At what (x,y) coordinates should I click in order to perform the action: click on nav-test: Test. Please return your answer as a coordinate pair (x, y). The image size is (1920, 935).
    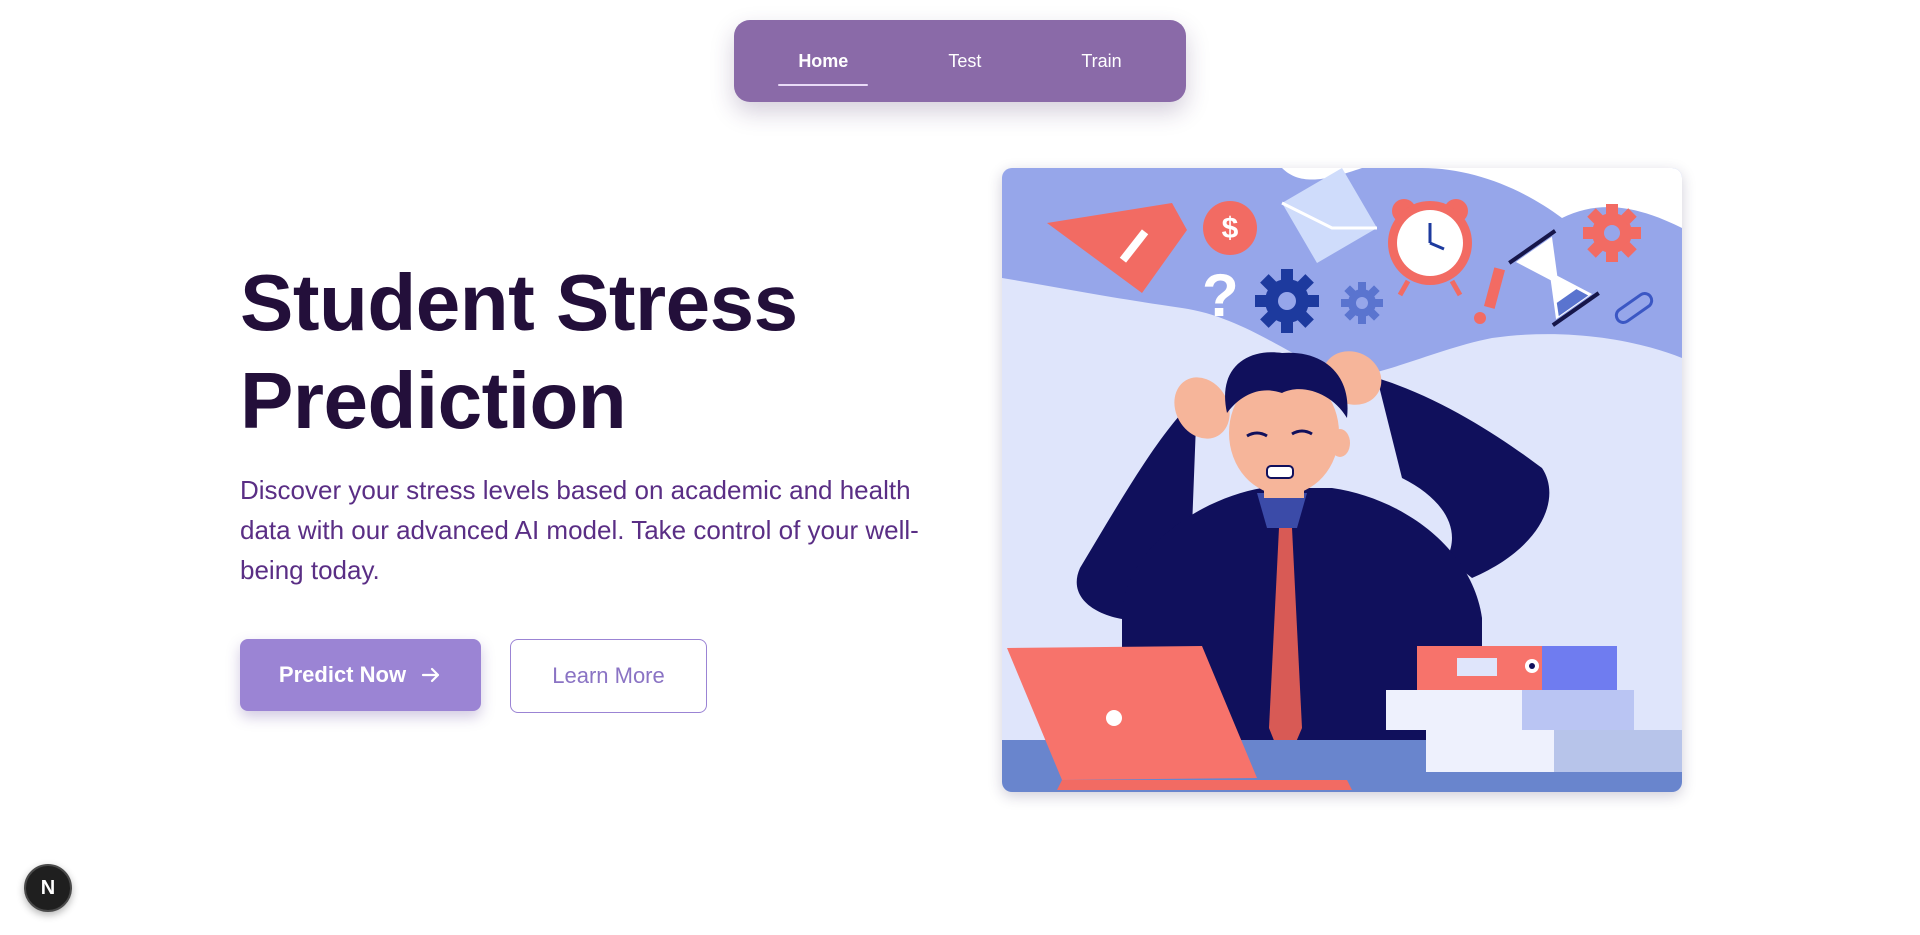
    Looking at the image, I should click on (964, 61).